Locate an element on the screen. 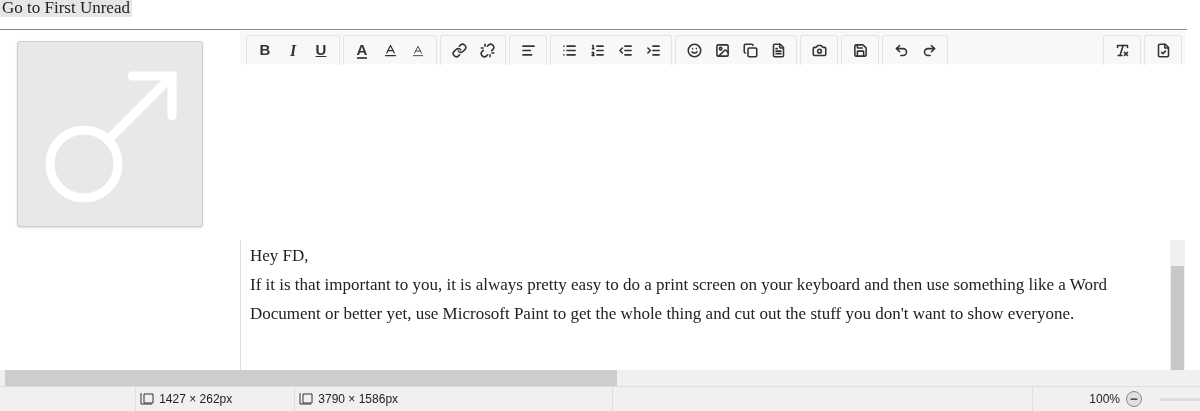  copy-icon is located at coordinates (750, 50).